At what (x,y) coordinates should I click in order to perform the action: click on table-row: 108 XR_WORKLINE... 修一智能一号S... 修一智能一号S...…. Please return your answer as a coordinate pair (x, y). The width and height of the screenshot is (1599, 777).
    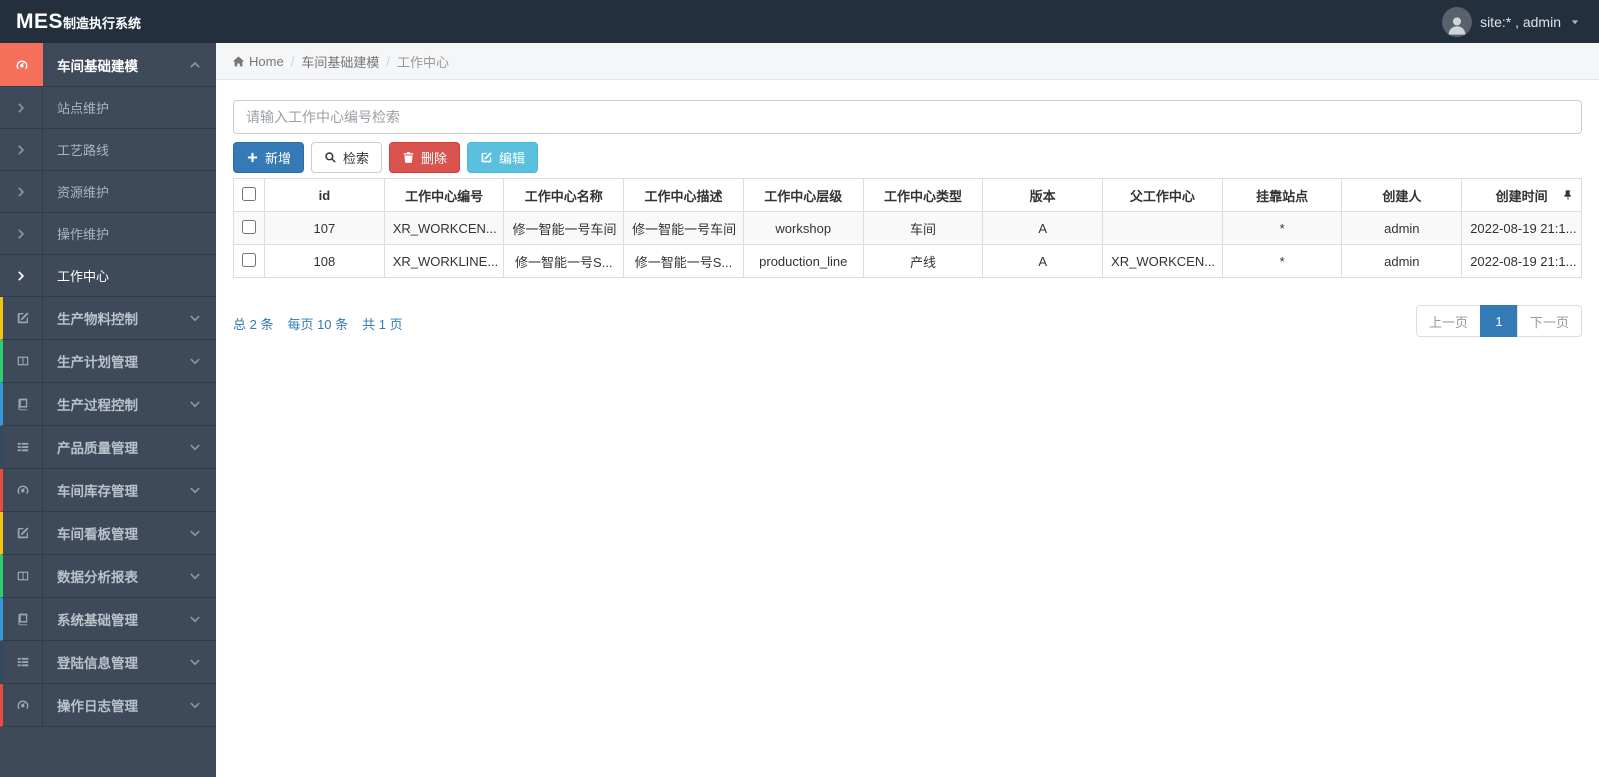
    Looking at the image, I should click on (907, 261).